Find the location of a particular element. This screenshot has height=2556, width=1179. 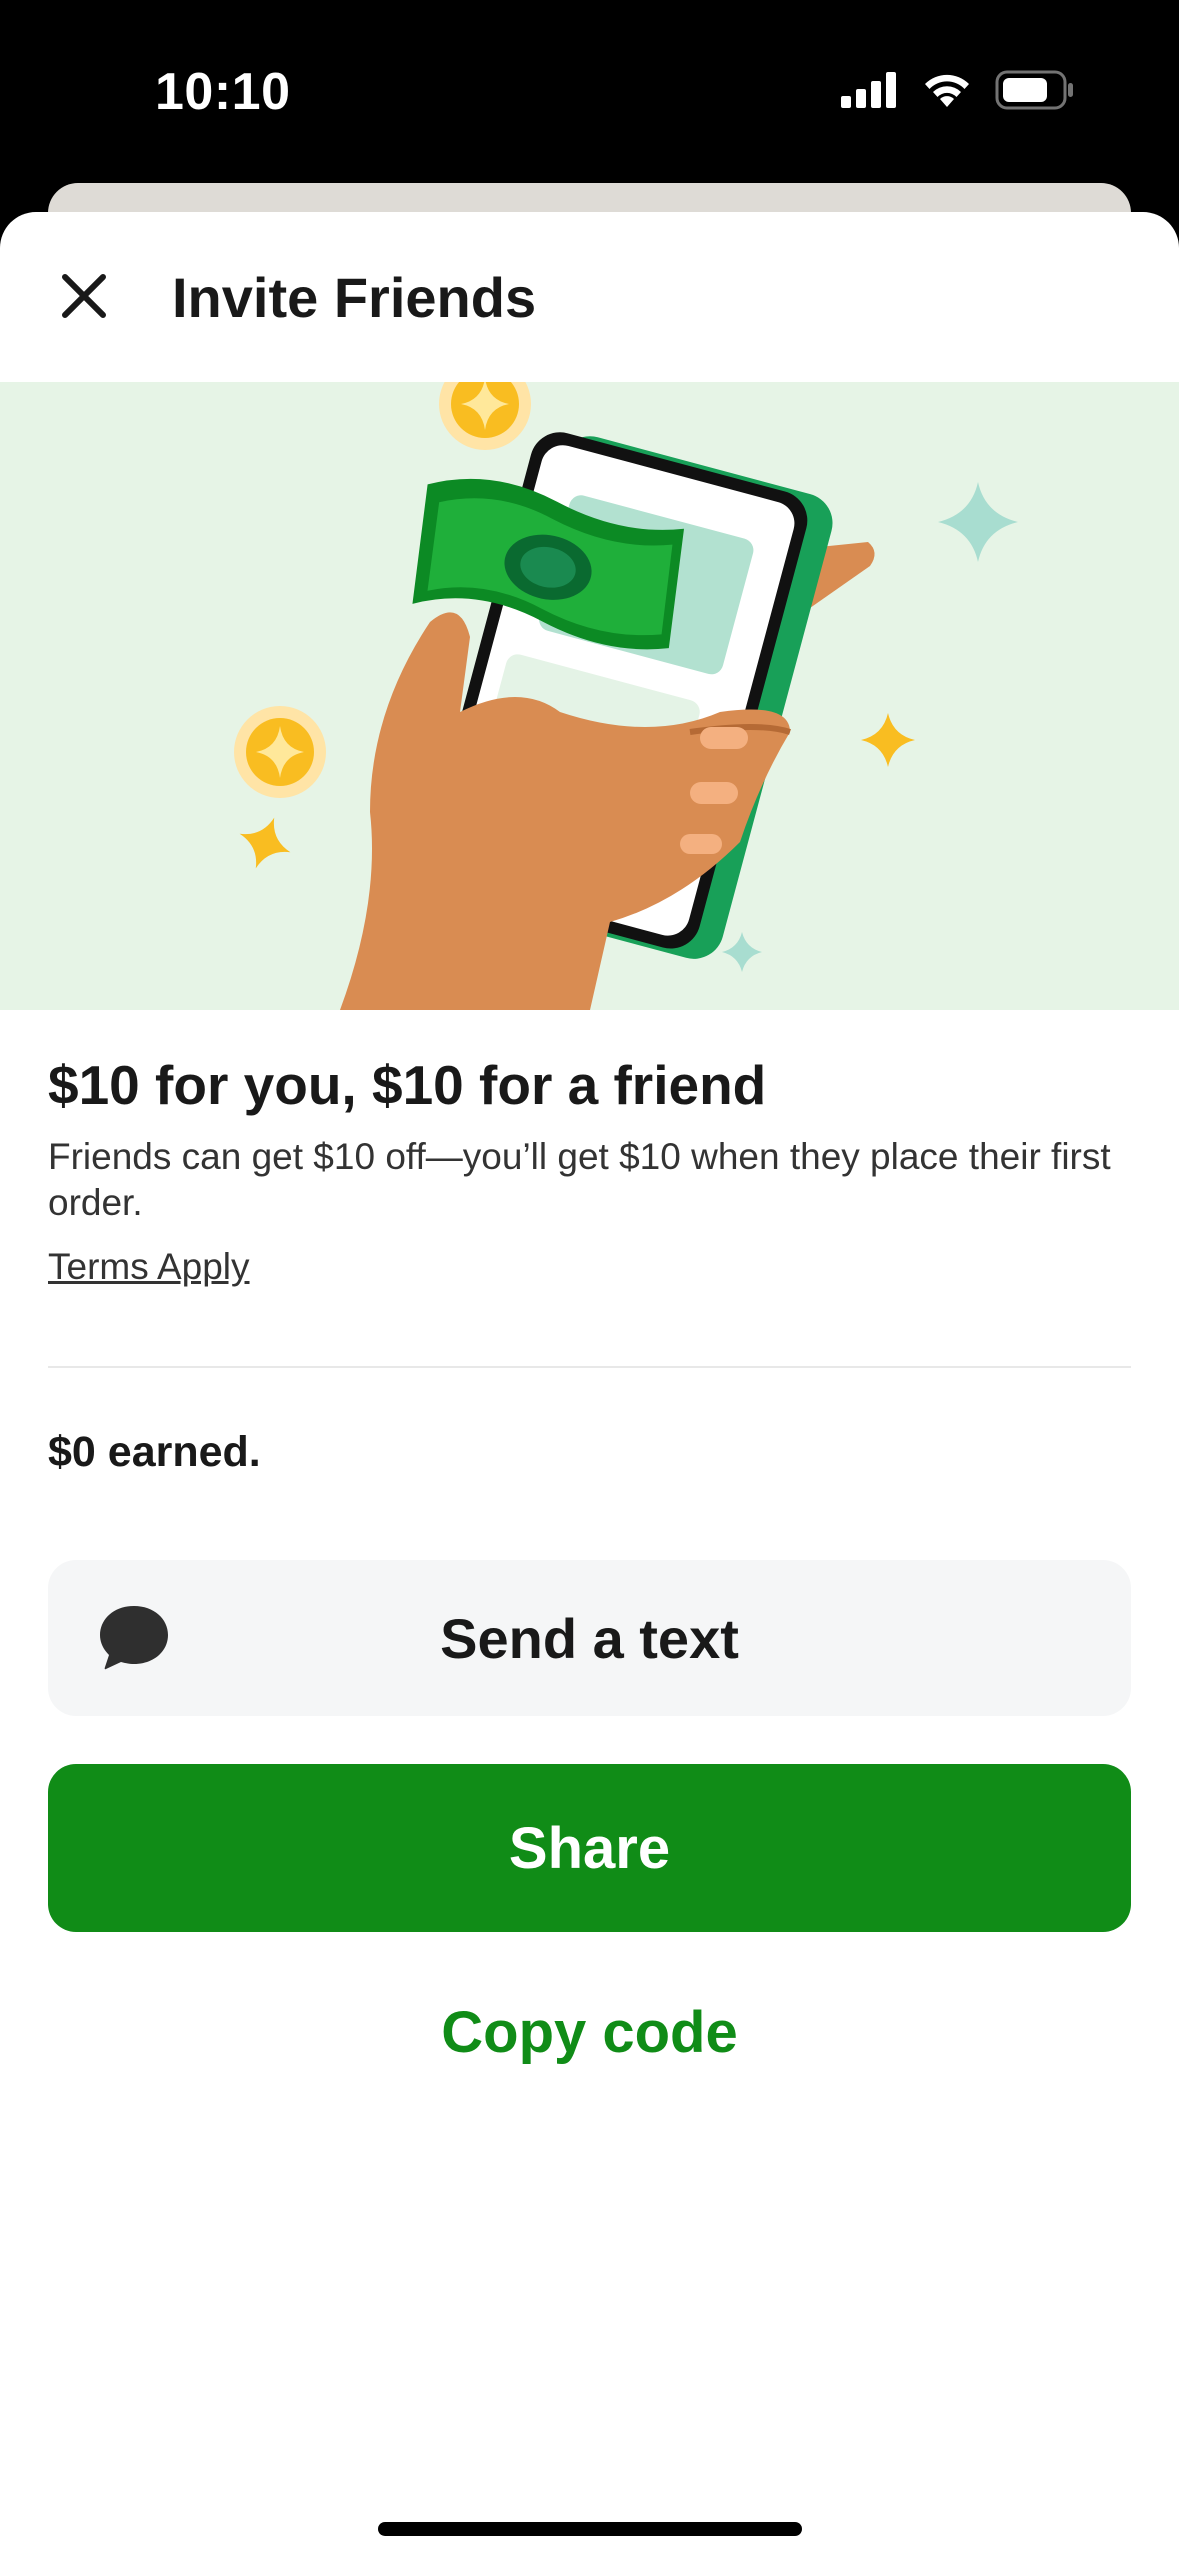

status-icons is located at coordinates (958, 92).